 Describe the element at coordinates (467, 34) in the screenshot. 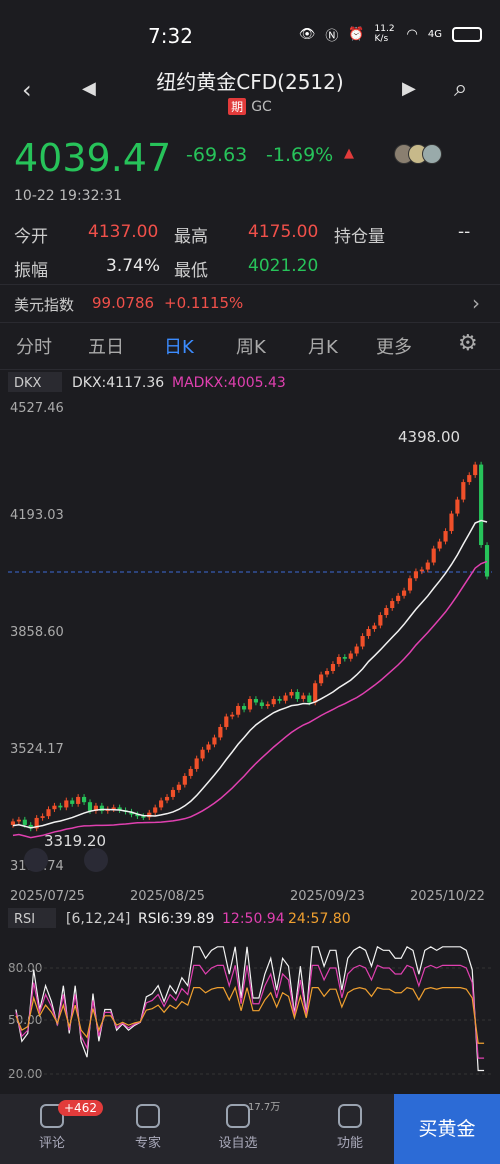

I see `battery-icon` at that location.